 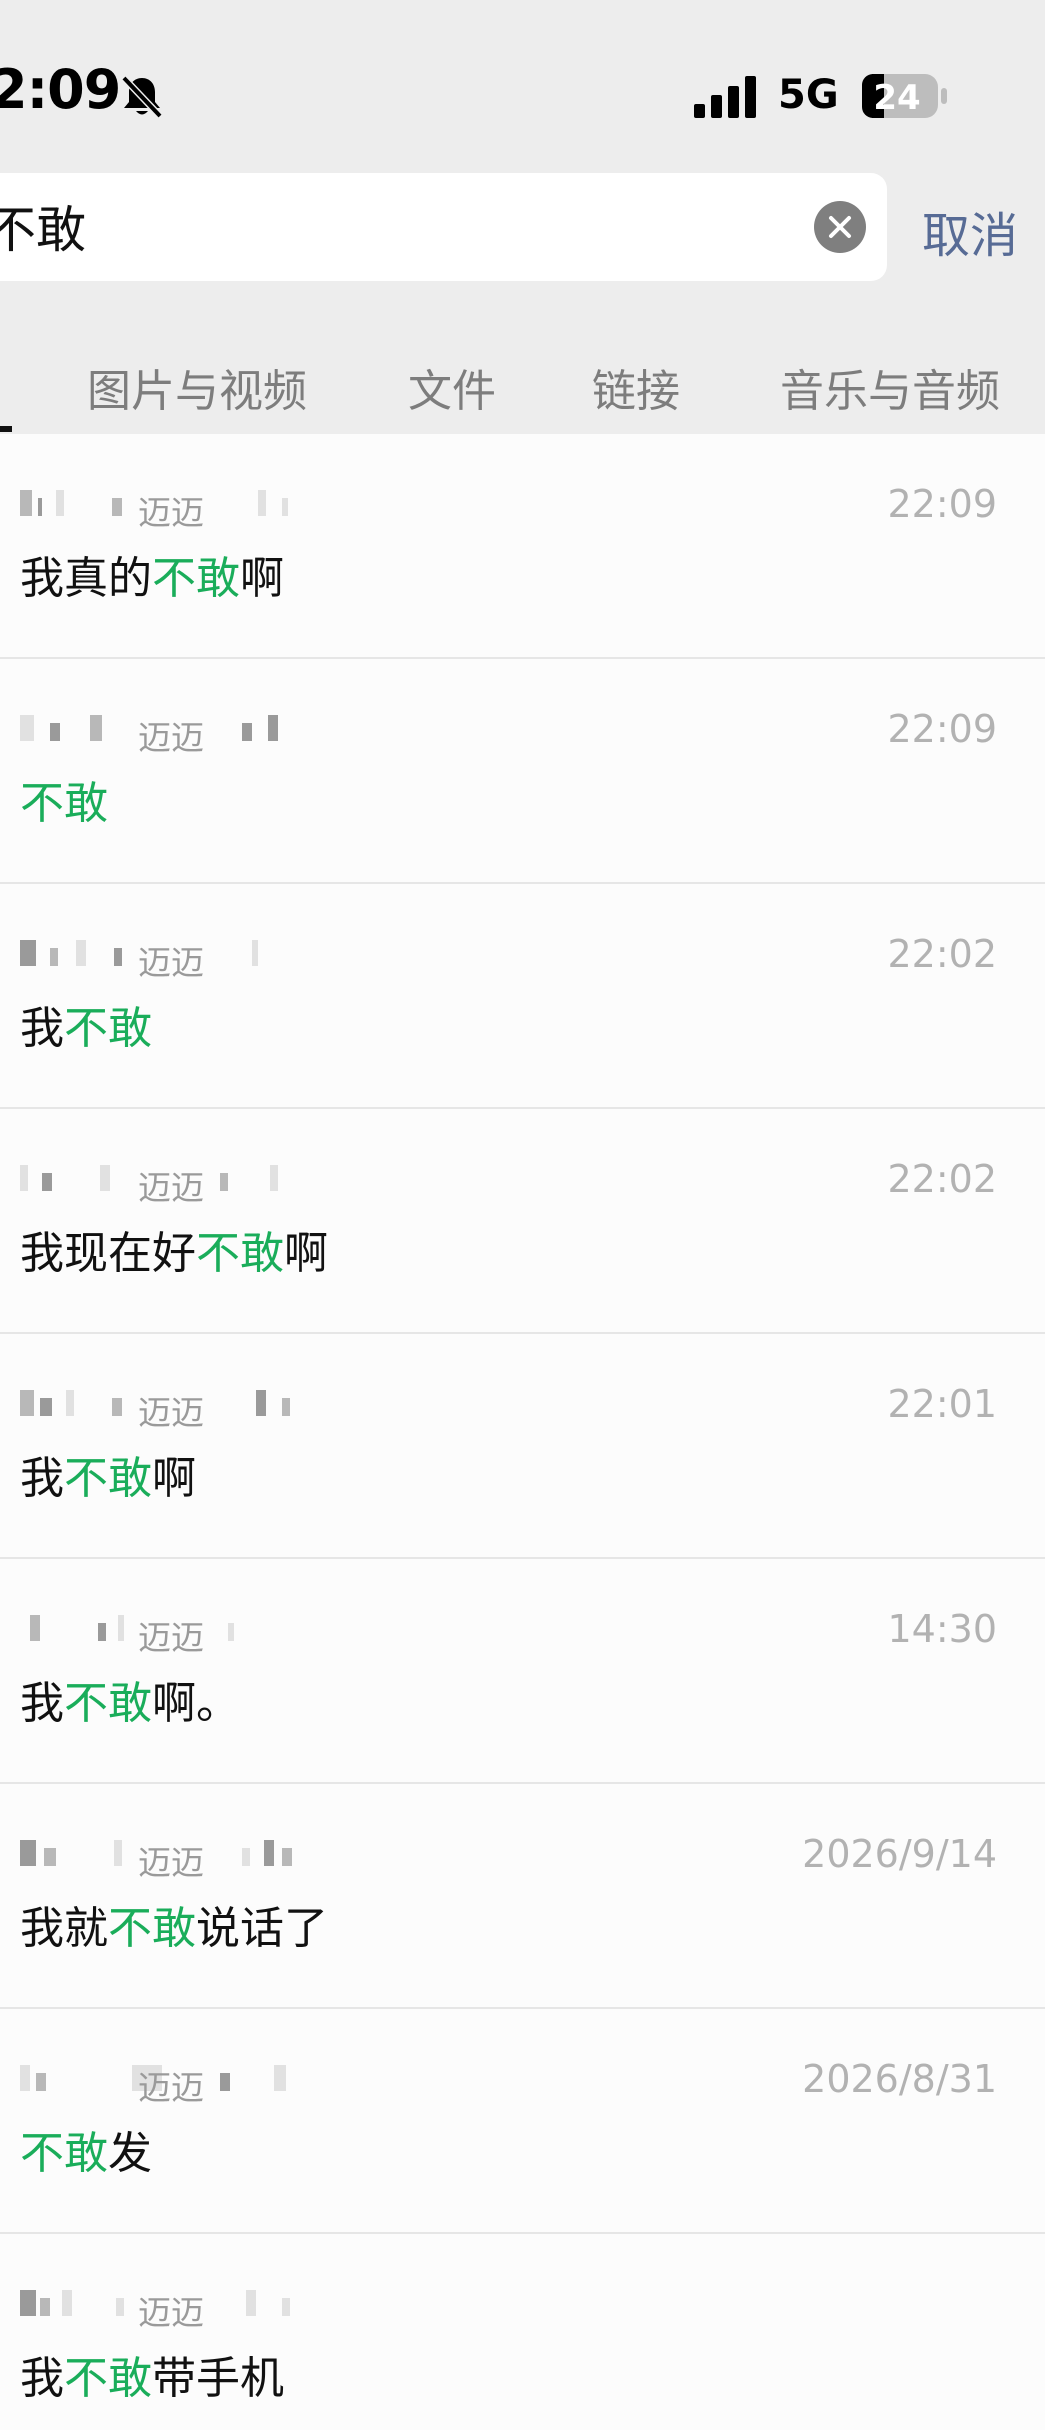 What do you see at coordinates (522, 1896) in the screenshot?
I see `result-row: 迈迈 2026/9/14 我就不敢说话了` at bounding box center [522, 1896].